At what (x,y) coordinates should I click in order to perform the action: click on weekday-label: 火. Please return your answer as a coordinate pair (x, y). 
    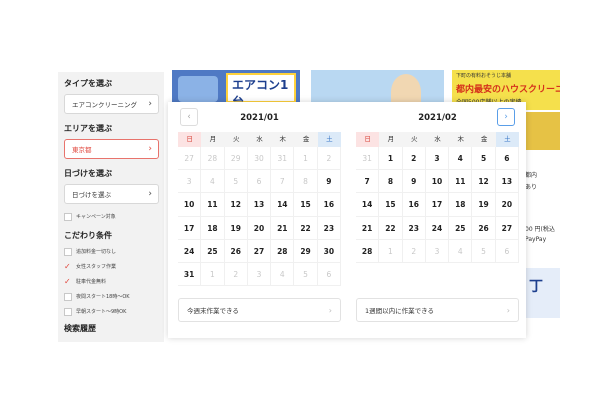
    Looking at the image, I should click on (414, 139).